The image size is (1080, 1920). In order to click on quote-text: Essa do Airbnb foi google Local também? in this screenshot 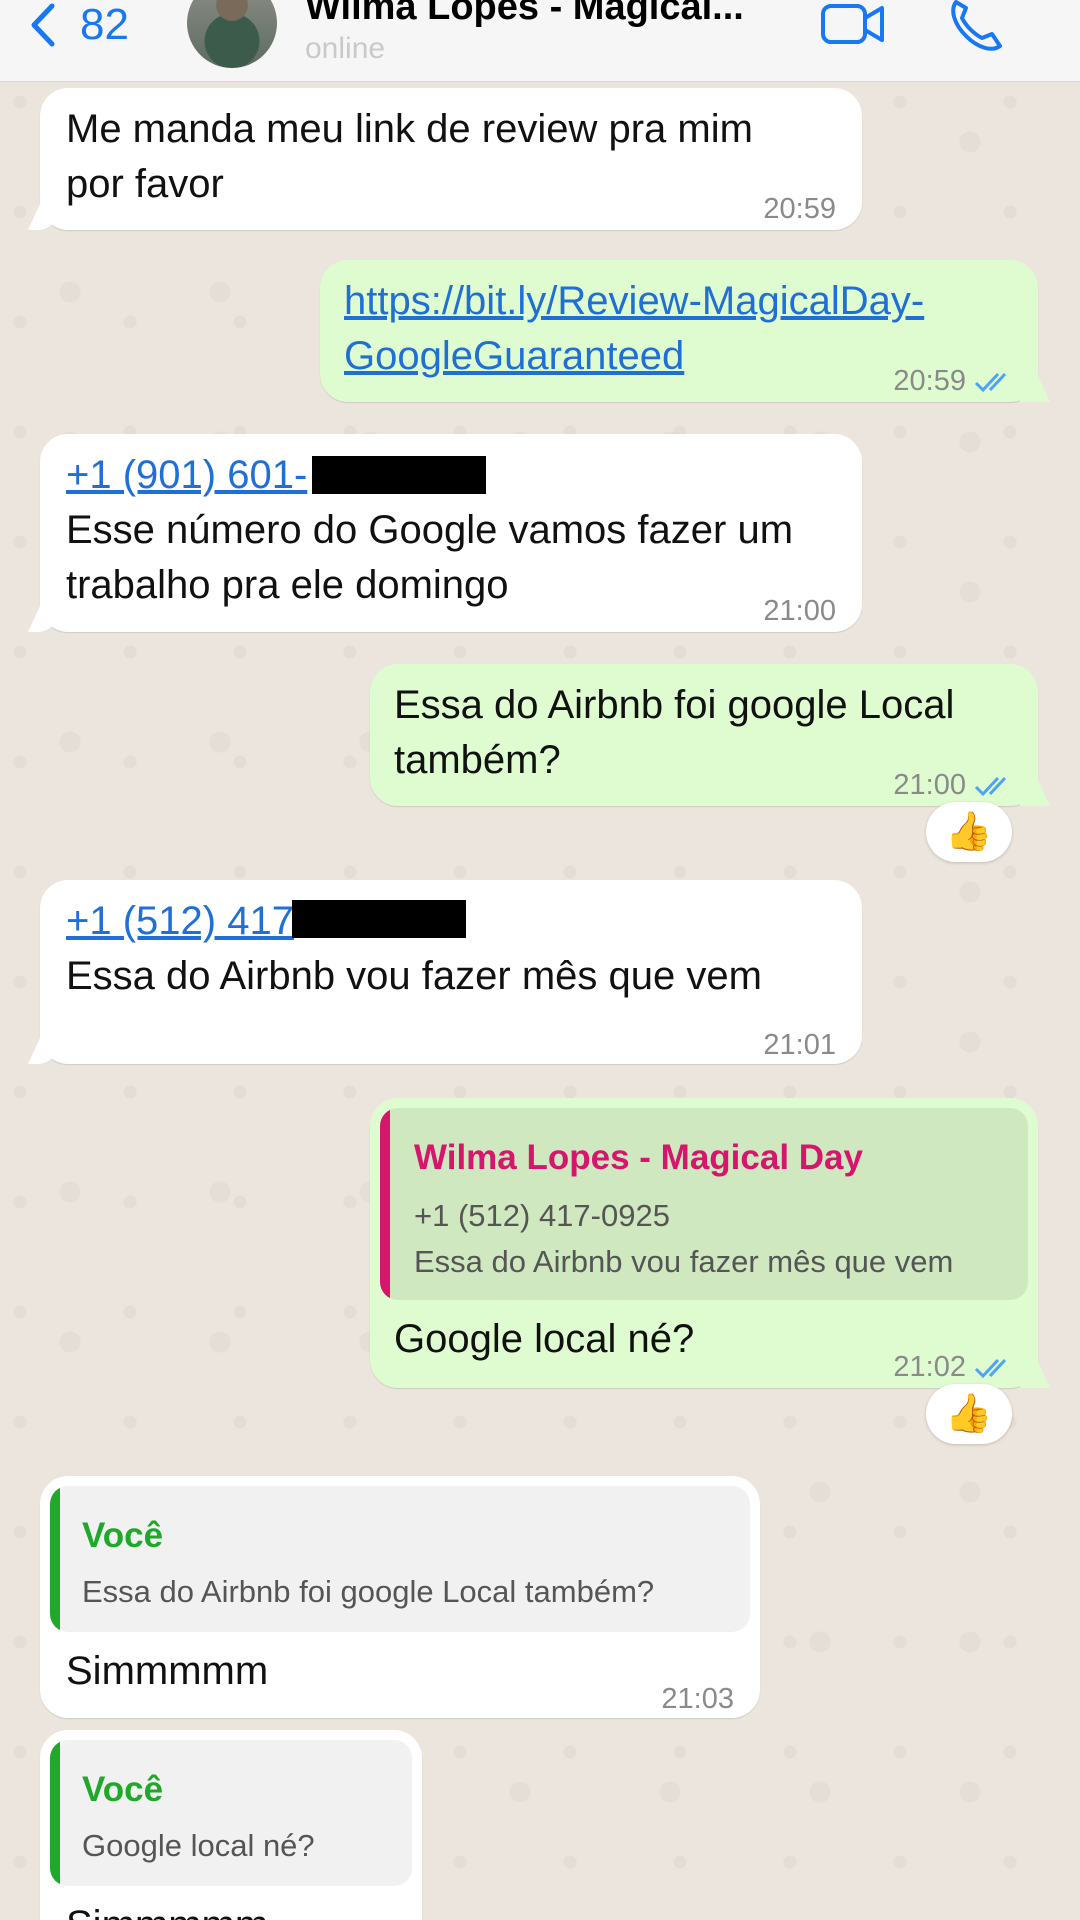, I will do `click(368, 1591)`.